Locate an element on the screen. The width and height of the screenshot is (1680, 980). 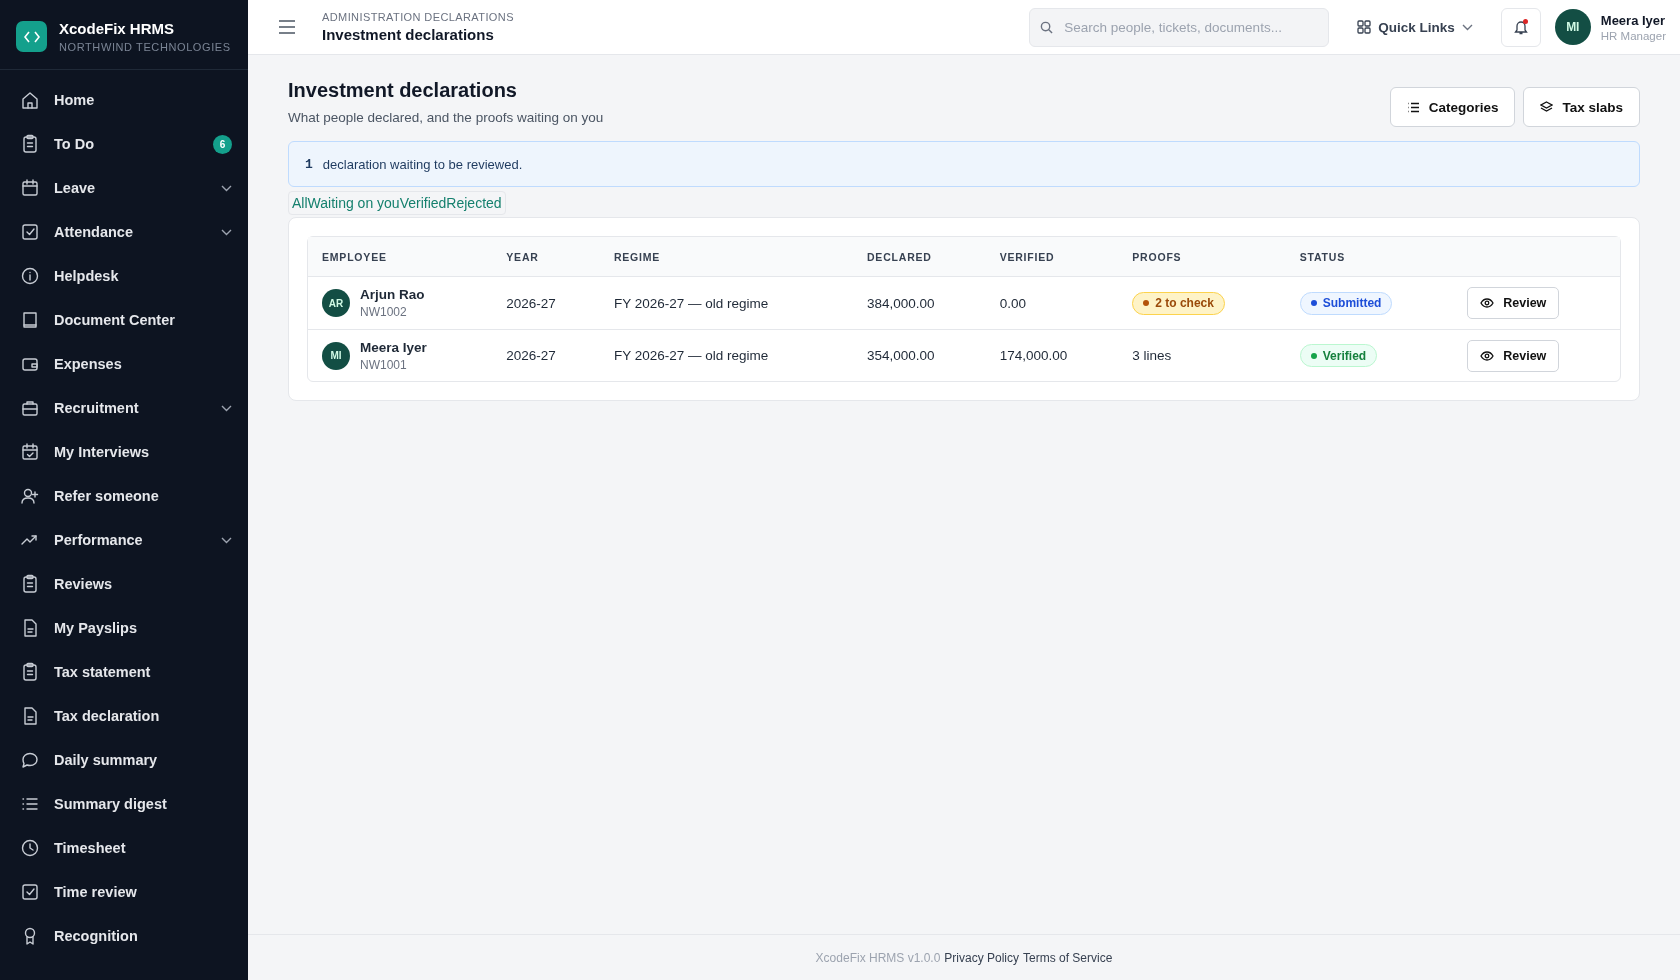
list-icon is located at coordinates (1413, 107).